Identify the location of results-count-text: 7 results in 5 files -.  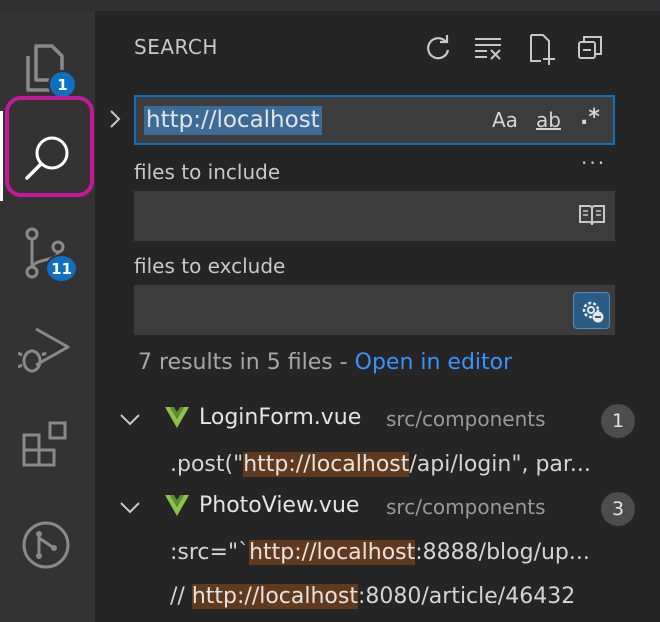
(246, 362).